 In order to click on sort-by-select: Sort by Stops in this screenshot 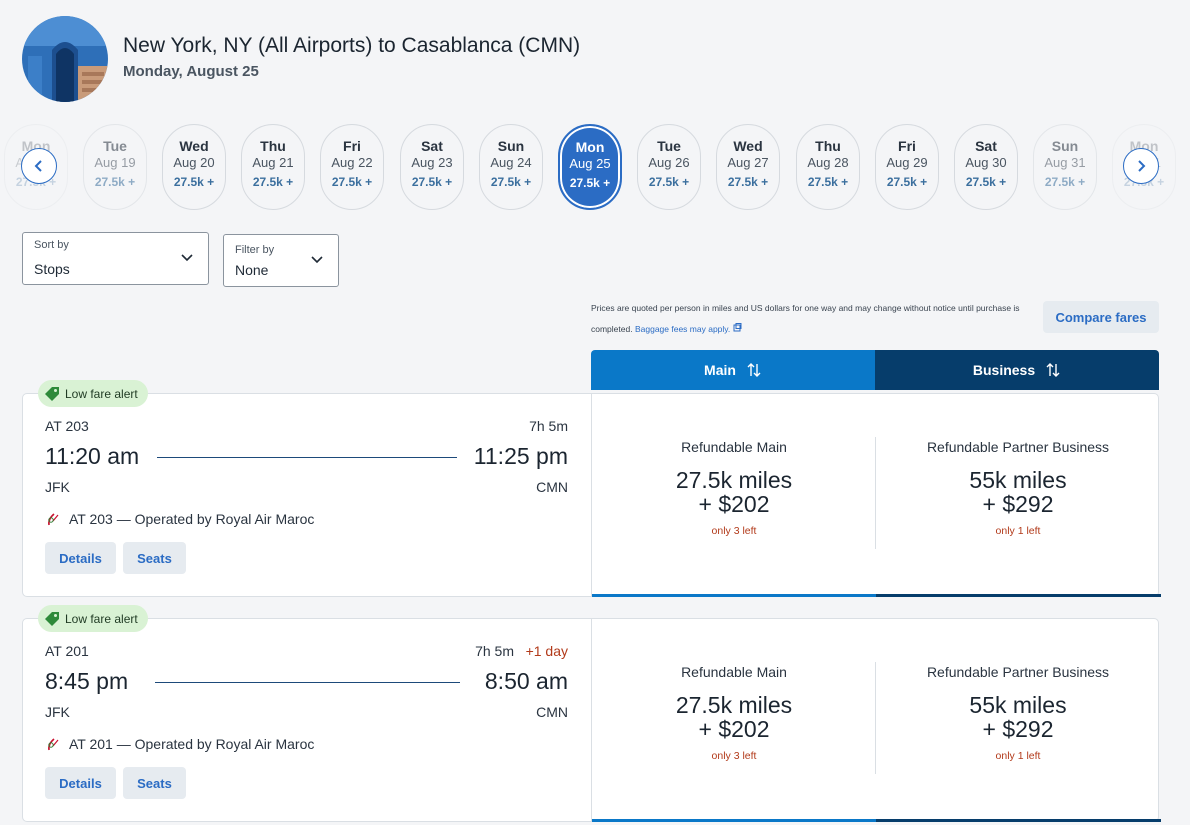, I will do `click(115, 258)`.